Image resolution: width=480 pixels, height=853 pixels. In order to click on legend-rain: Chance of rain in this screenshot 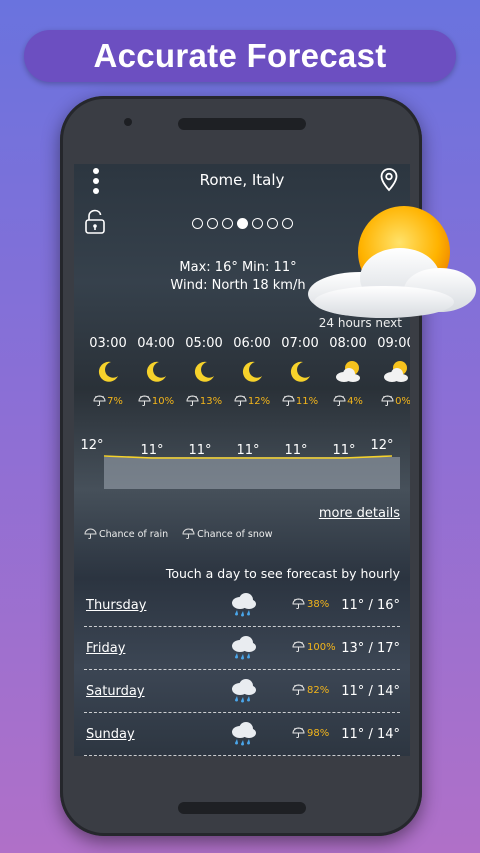, I will do `click(126, 534)`.